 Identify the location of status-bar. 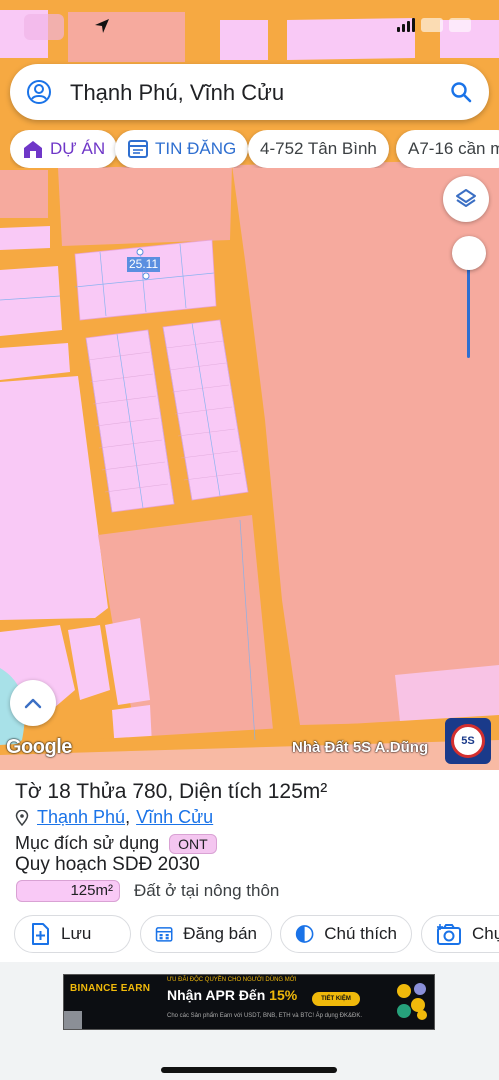
(249, 28).